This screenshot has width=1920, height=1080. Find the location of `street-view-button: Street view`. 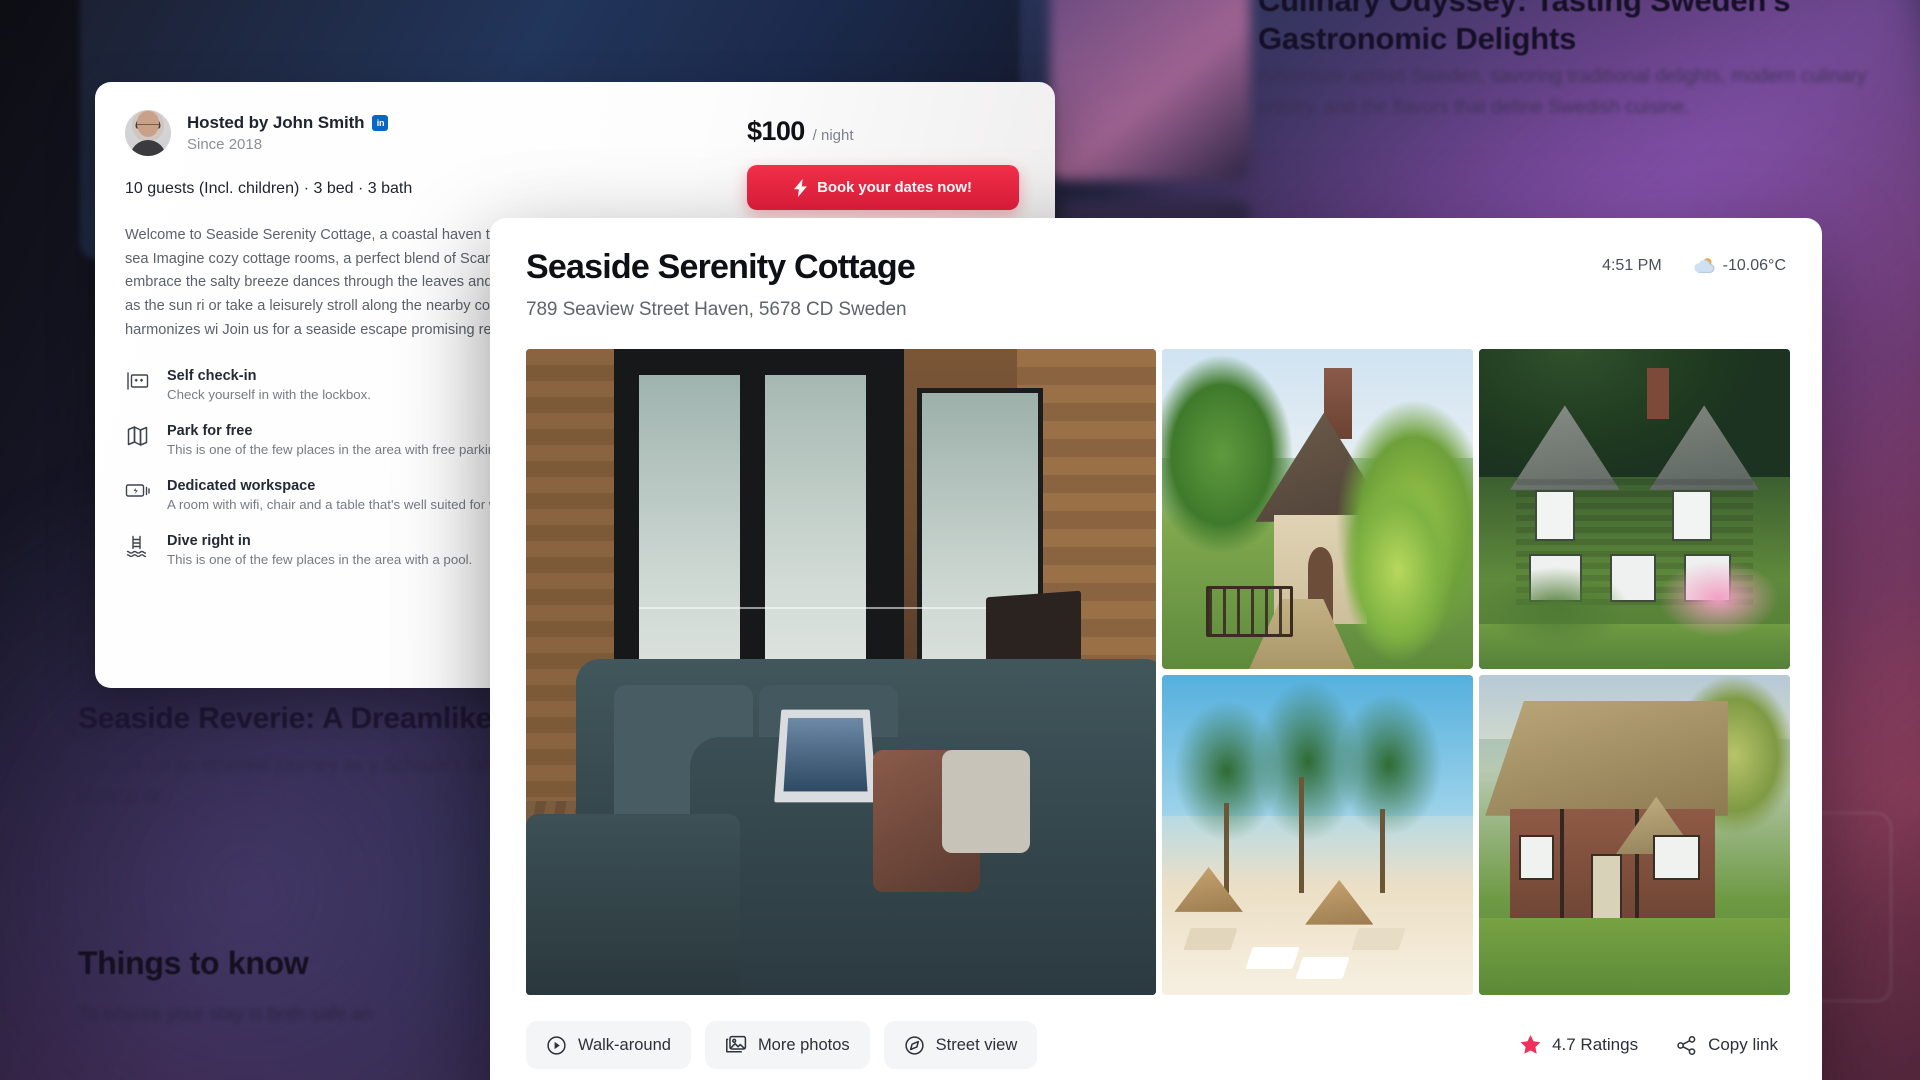

street-view-button: Street view is located at coordinates (960, 1045).